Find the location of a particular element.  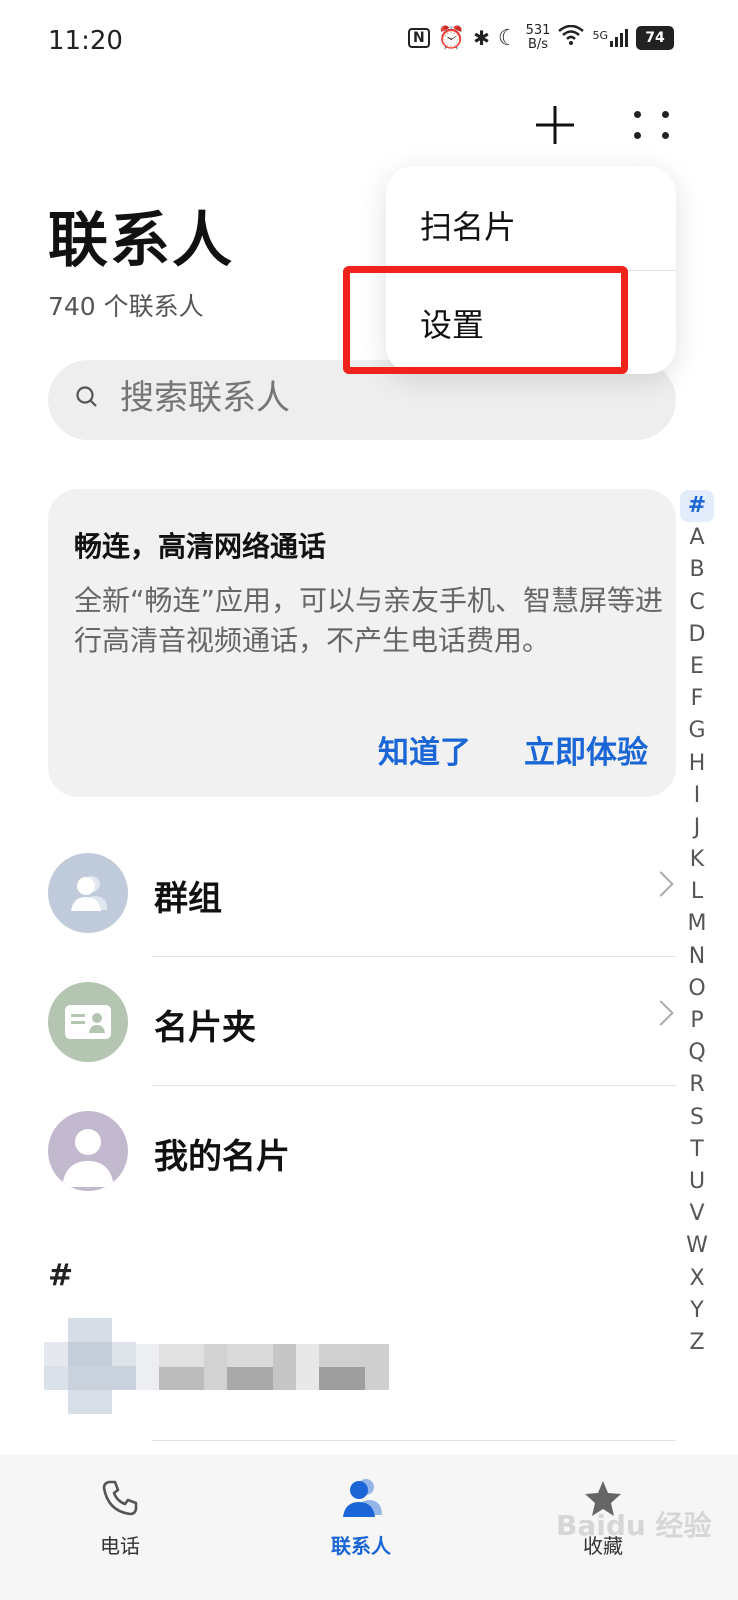

index-letter: T is located at coordinates (697, 1150).